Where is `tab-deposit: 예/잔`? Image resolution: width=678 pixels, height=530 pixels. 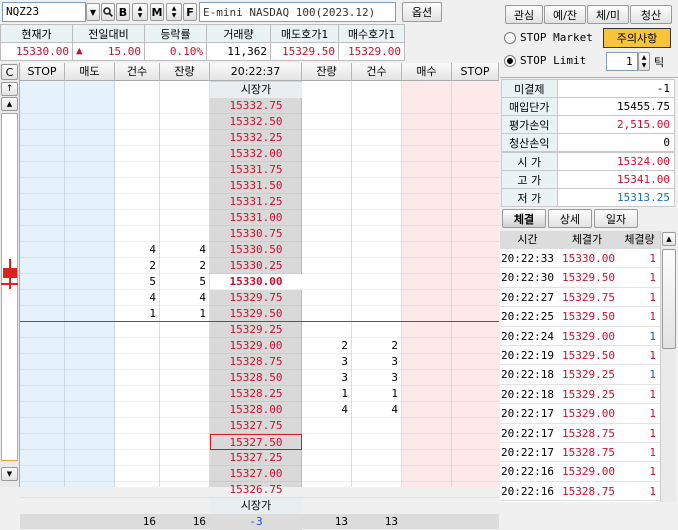
tab-deposit: 예/잔 is located at coordinates (565, 14).